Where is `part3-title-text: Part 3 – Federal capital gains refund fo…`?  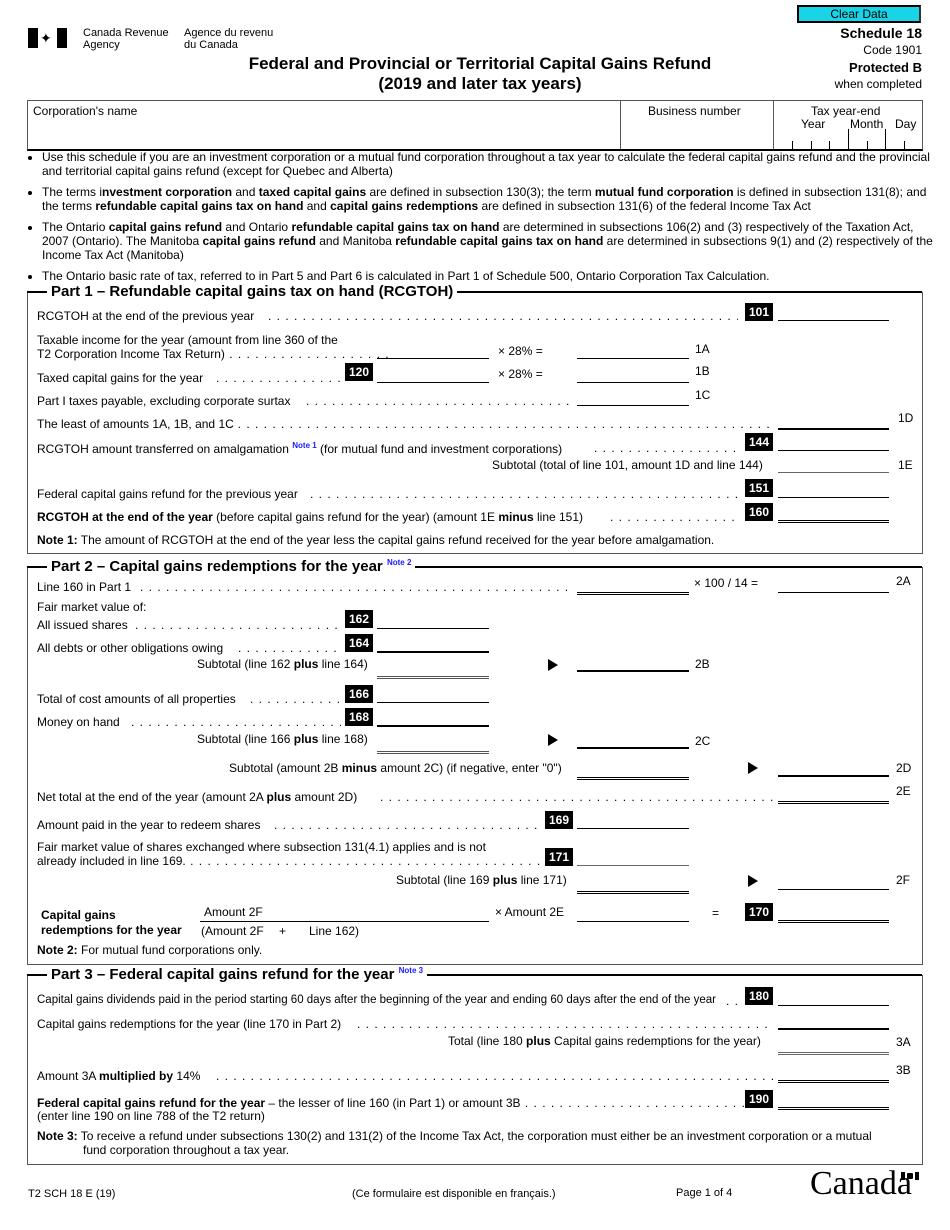 part3-title-text: Part 3 – Federal capital gains refund fo… is located at coordinates (223, 974).